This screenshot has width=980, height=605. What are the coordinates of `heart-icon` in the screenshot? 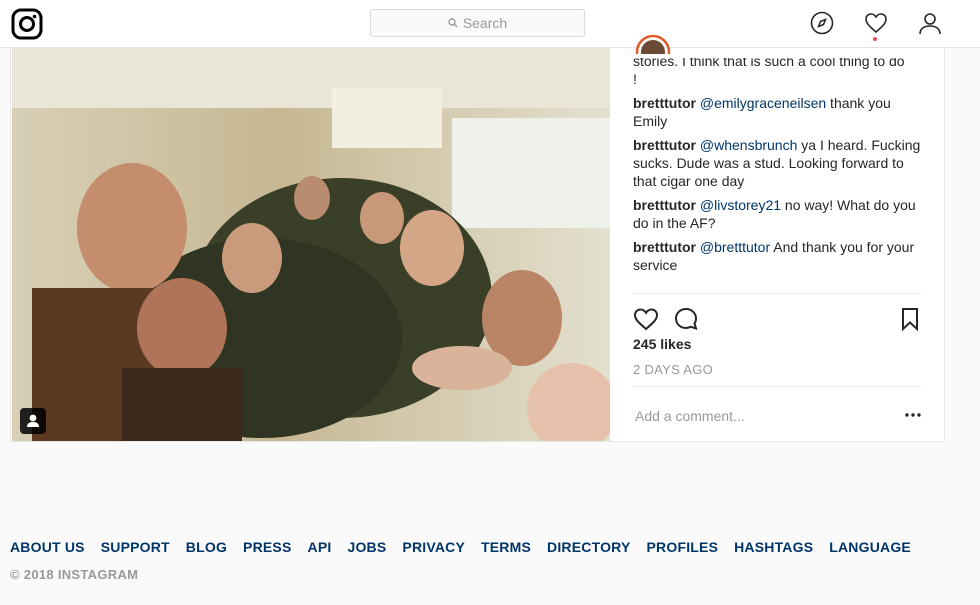 It's located at (876, 23).